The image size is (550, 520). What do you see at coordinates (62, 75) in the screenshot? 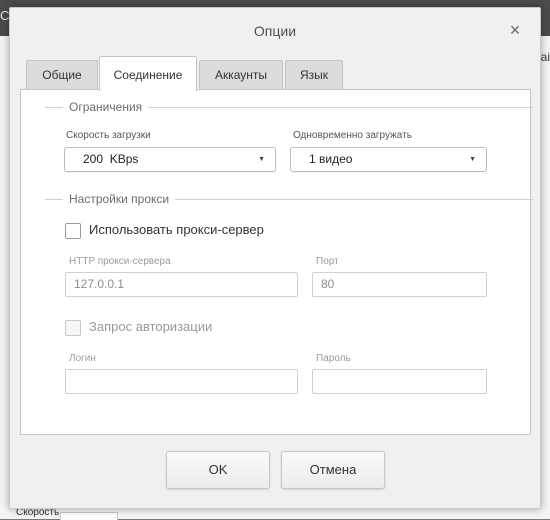
I see `tab-general: Общие` at bounding box center [62, 75].